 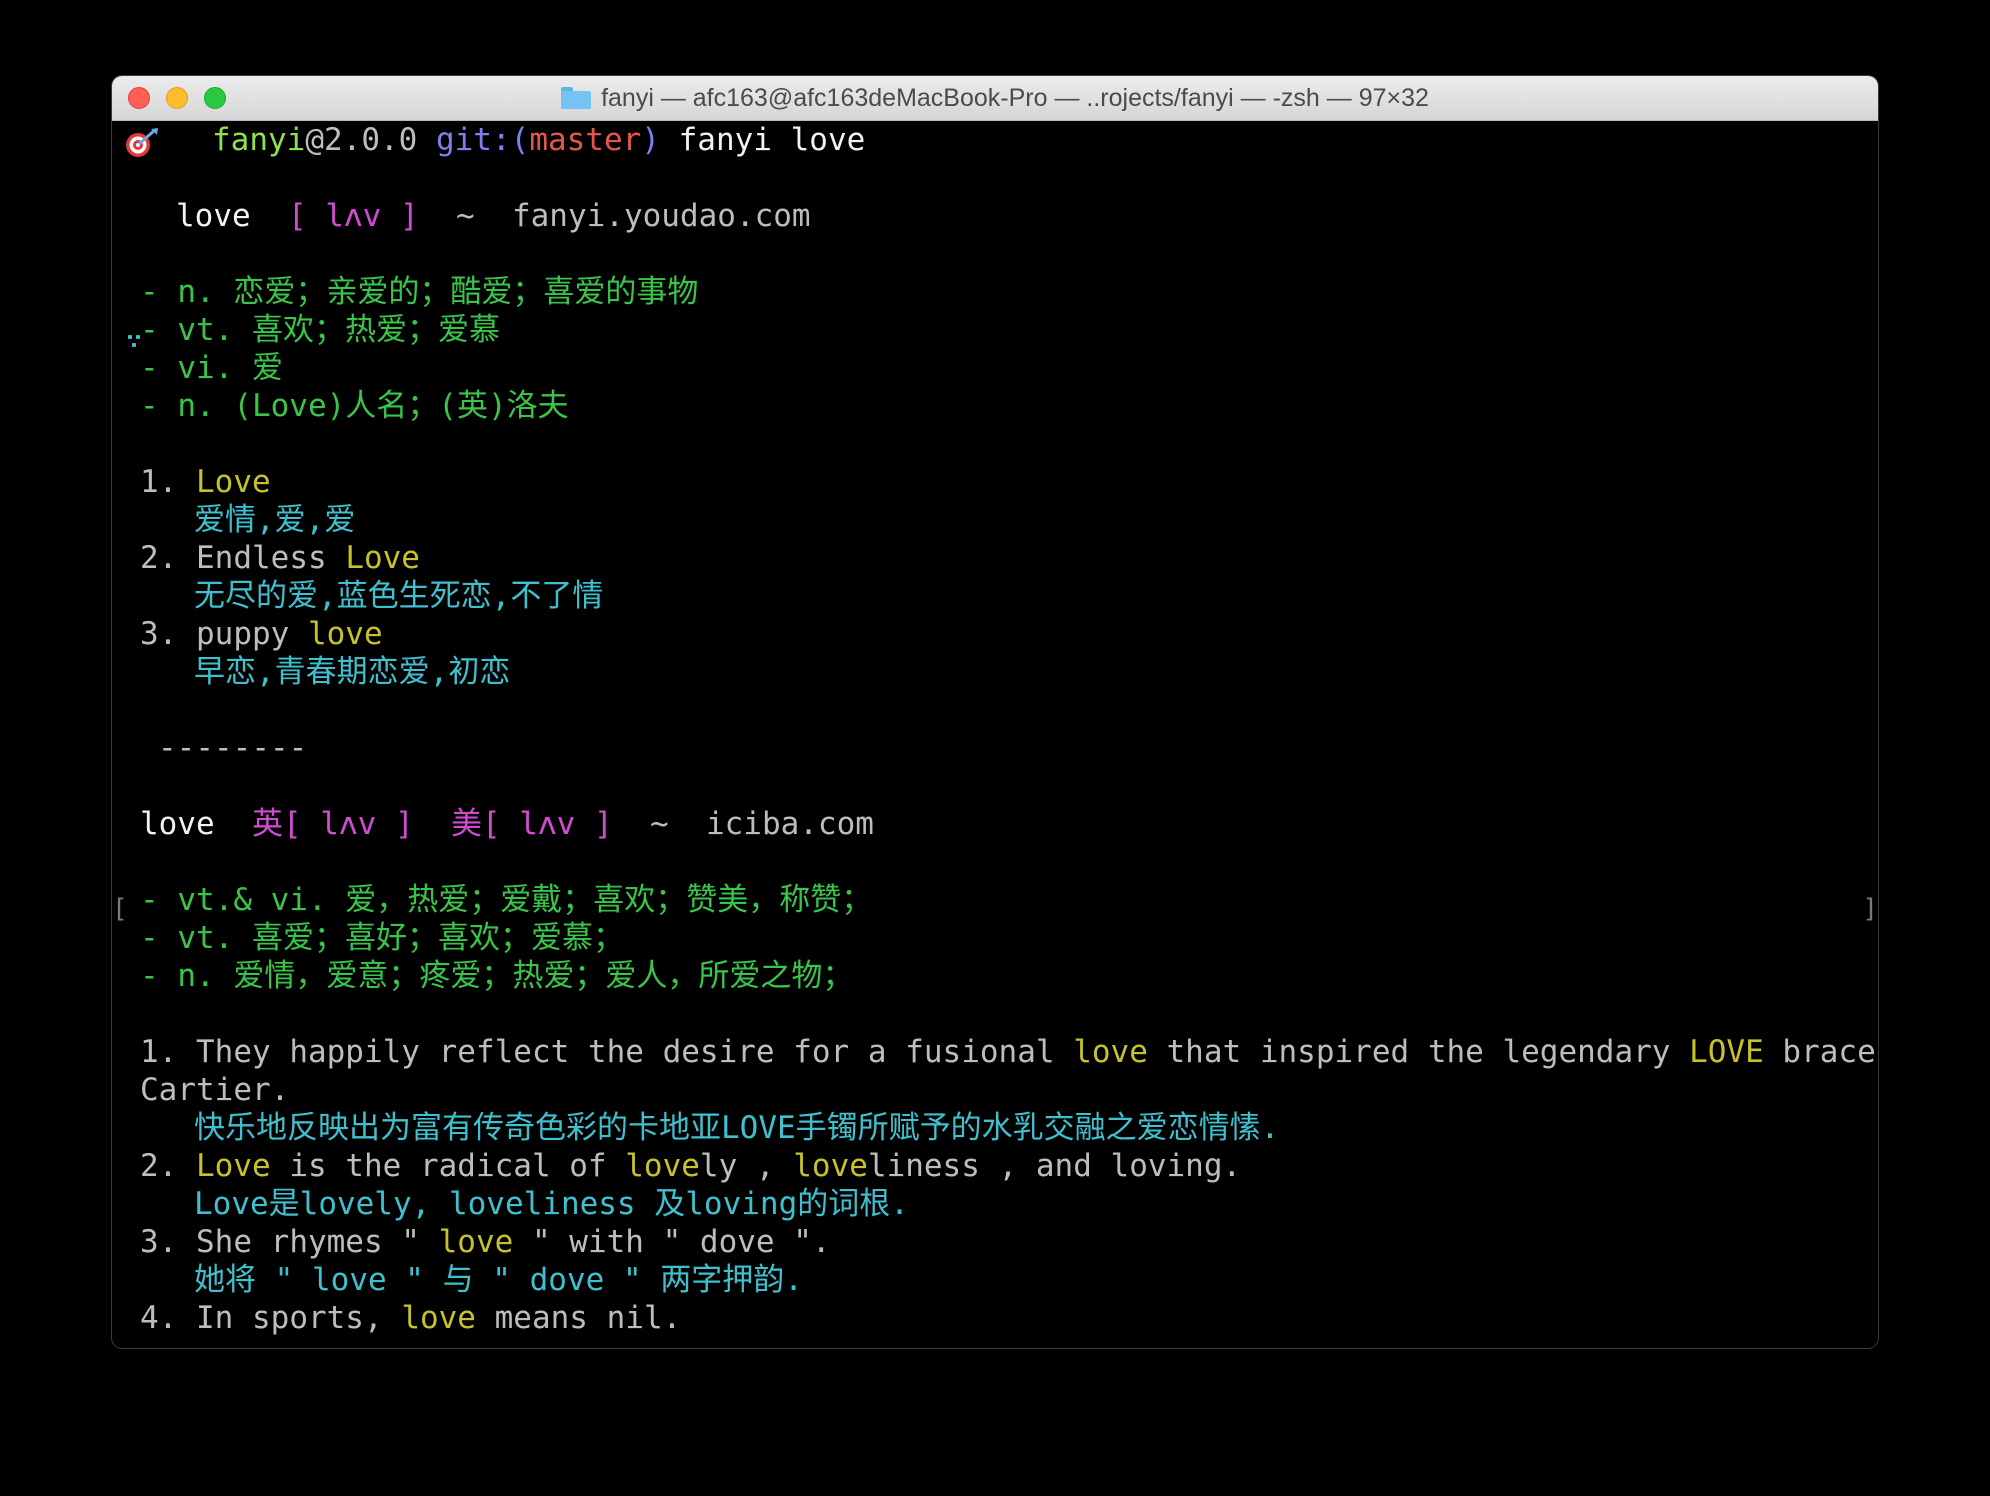 What do you see at coordinates (650, 140) in the screenshot?
I see `prompt-git-close: )` at bounding box center [650, 140].